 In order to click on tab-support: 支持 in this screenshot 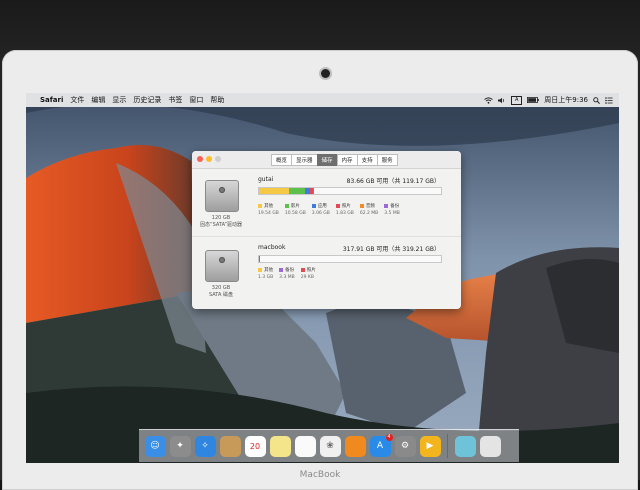, I will do `click(367, 160)`.